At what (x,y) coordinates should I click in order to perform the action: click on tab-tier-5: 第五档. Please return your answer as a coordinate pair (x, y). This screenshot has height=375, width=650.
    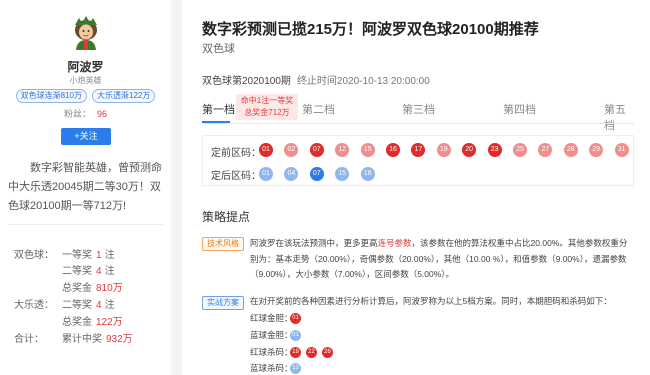
    Looking at the image, I should click on (619, 117).